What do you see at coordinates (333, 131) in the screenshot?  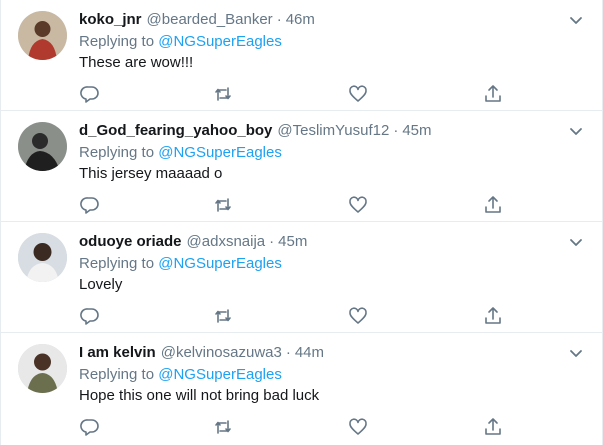 I see `user-handle: @TeslimYusuf12` at bounding box center [333, 131].